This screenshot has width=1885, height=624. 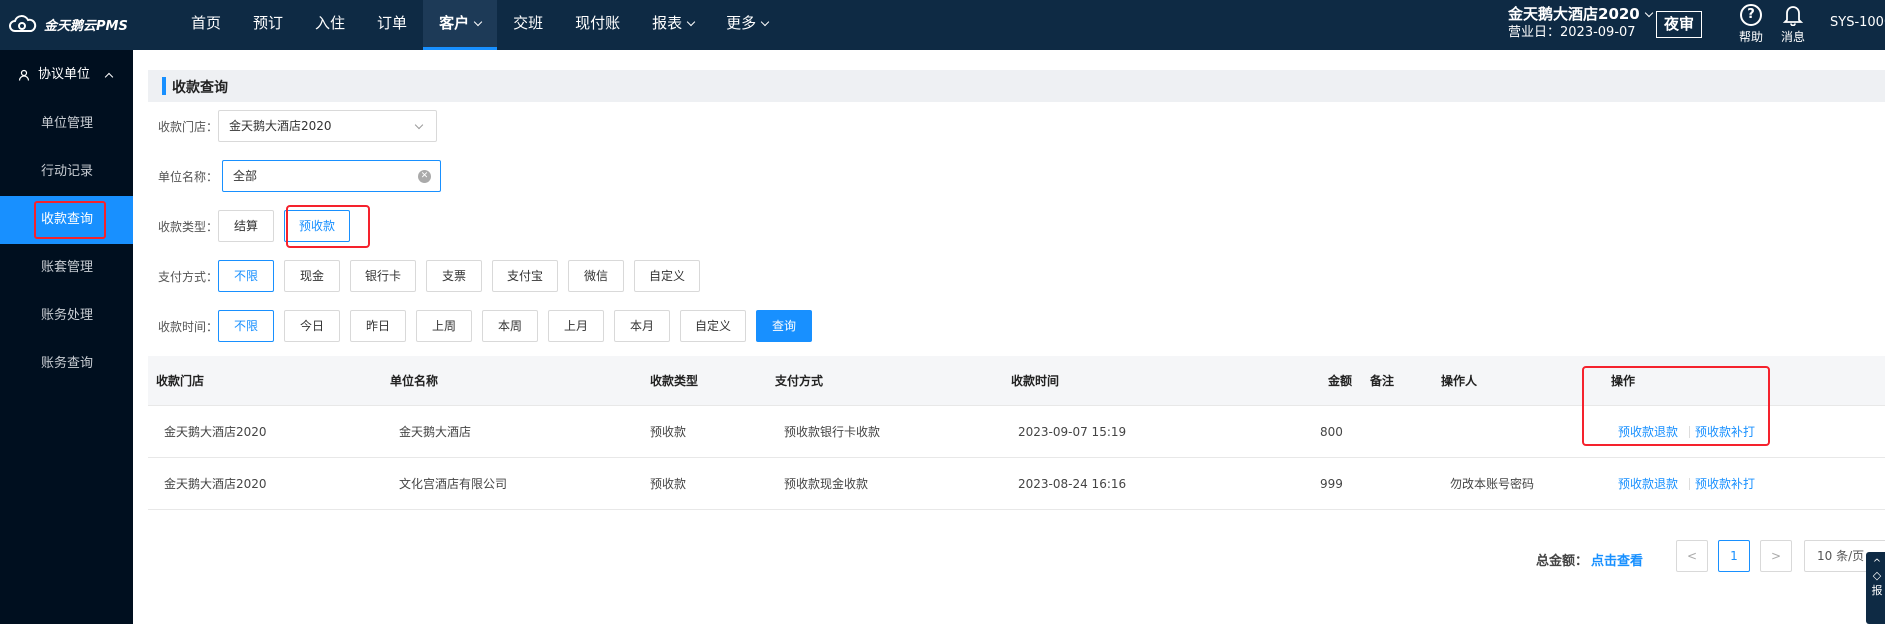 I want to click on messages-button: 消息, so click(x=1793, y=24).